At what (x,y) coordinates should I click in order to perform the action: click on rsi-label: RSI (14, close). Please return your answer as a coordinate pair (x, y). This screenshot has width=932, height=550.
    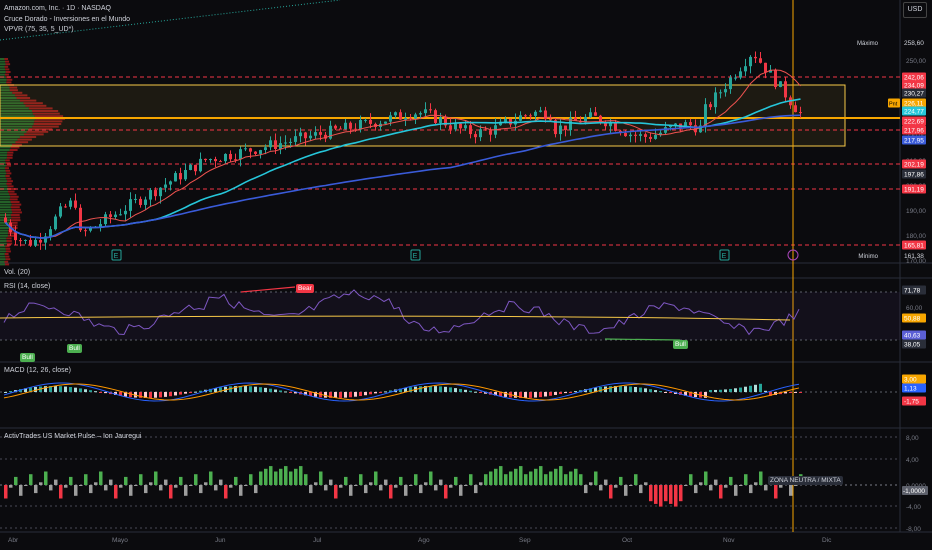
    Looking at the image, I should click on (27, 286).